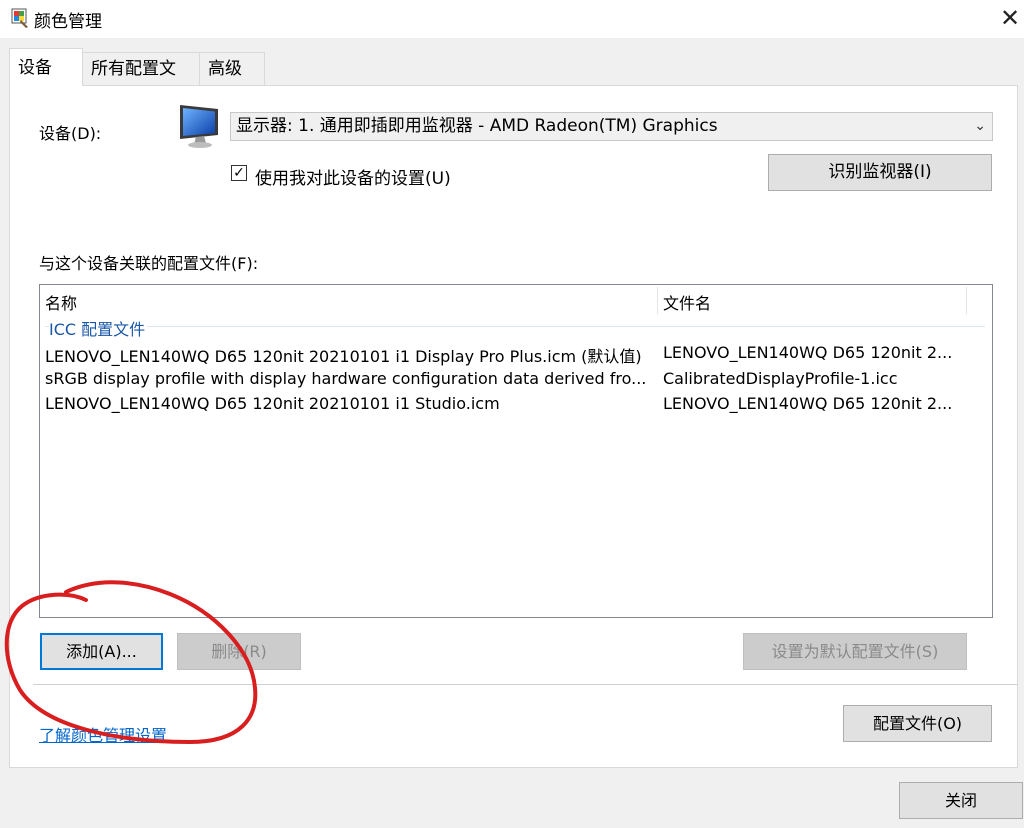 The width and height of the screenshot is (1024, 828). What do you see at coordinates (512, 798) in the screenshot?
I see `dialog-footer` at bounding box center [512, 798].